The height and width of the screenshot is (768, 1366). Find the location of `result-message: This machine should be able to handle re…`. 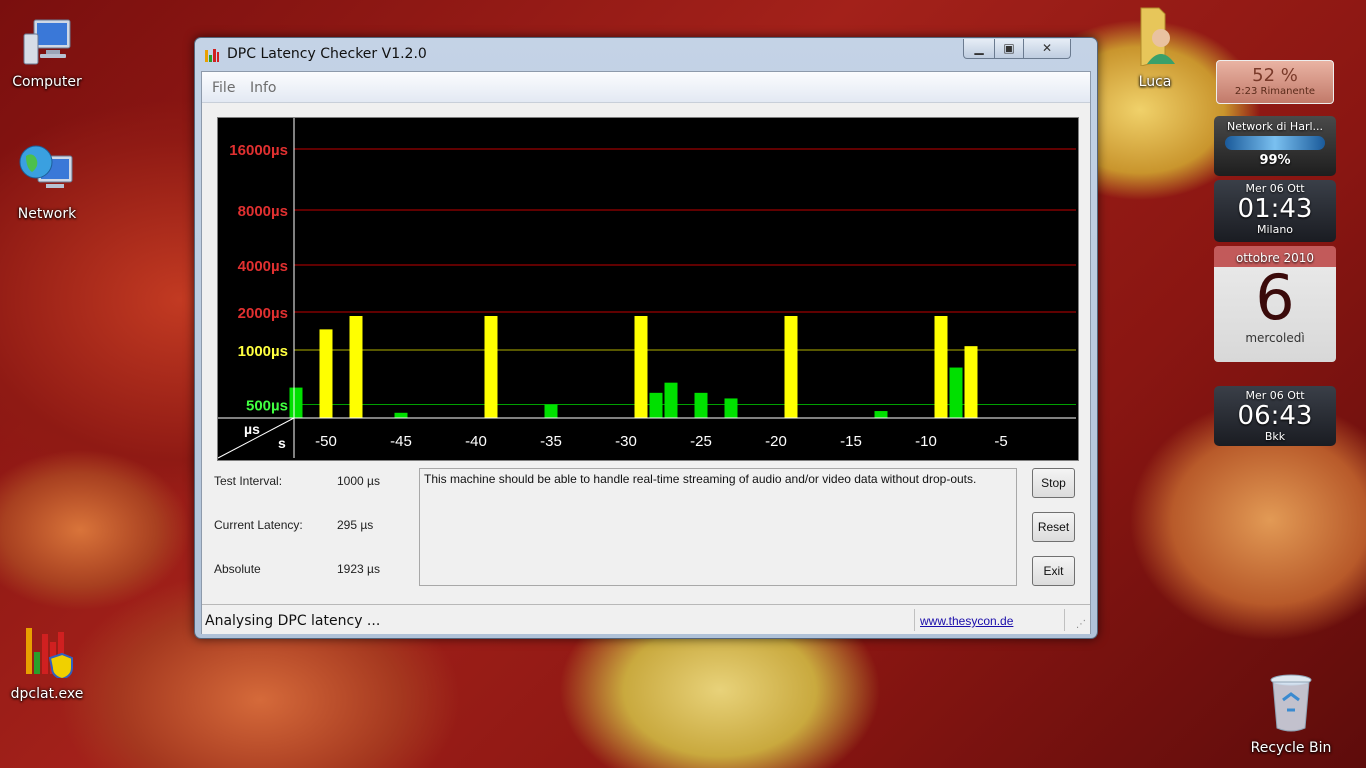

result-message: This machine should be able to handle re… is located at coordinates (718, 527).